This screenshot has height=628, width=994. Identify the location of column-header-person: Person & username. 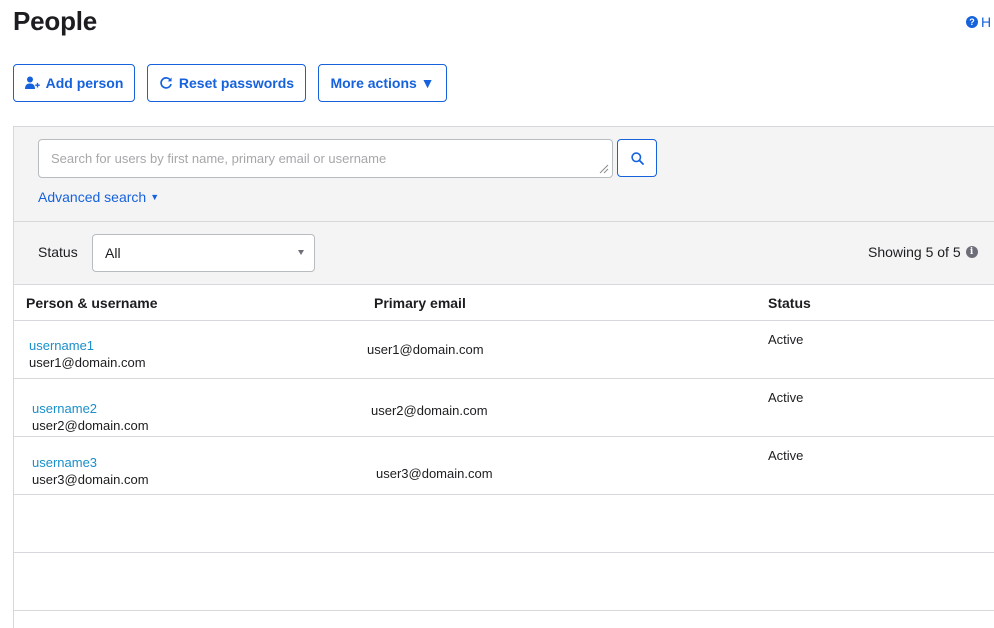
(92, 303).